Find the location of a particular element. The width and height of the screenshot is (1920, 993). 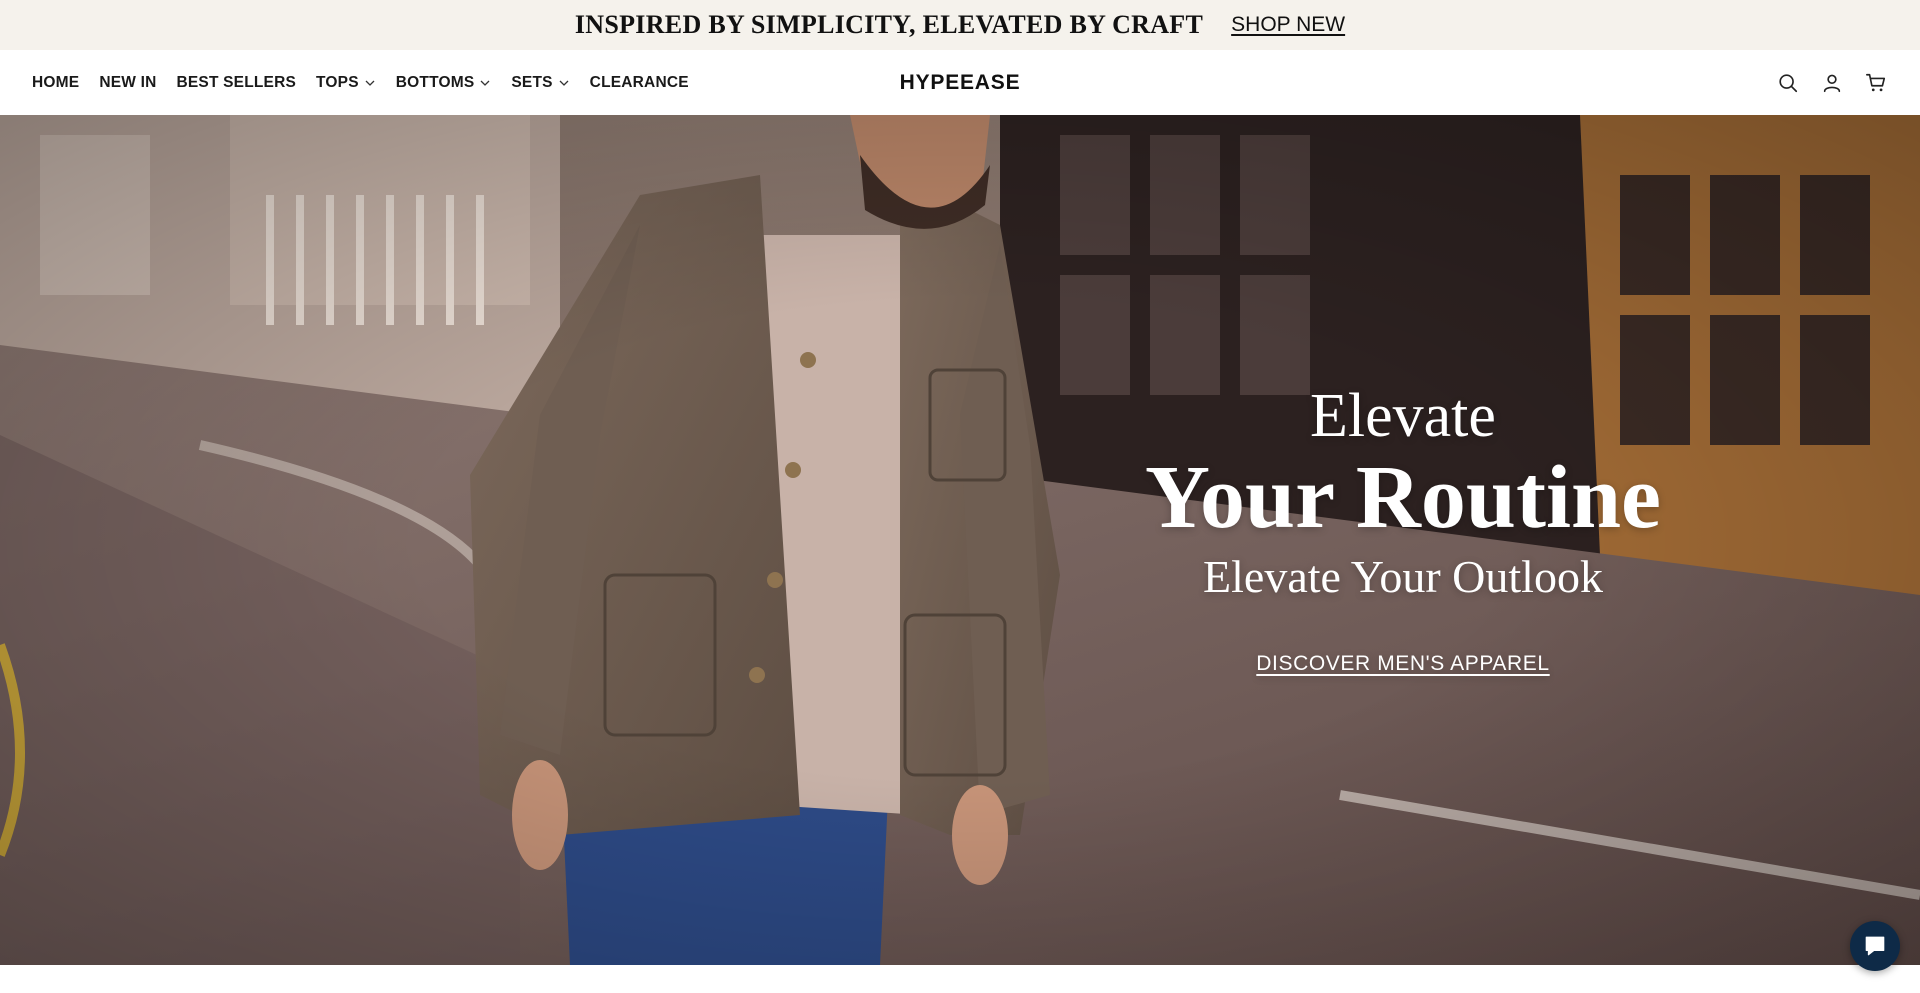

cart-icon is located at coordinates (1876, 83).